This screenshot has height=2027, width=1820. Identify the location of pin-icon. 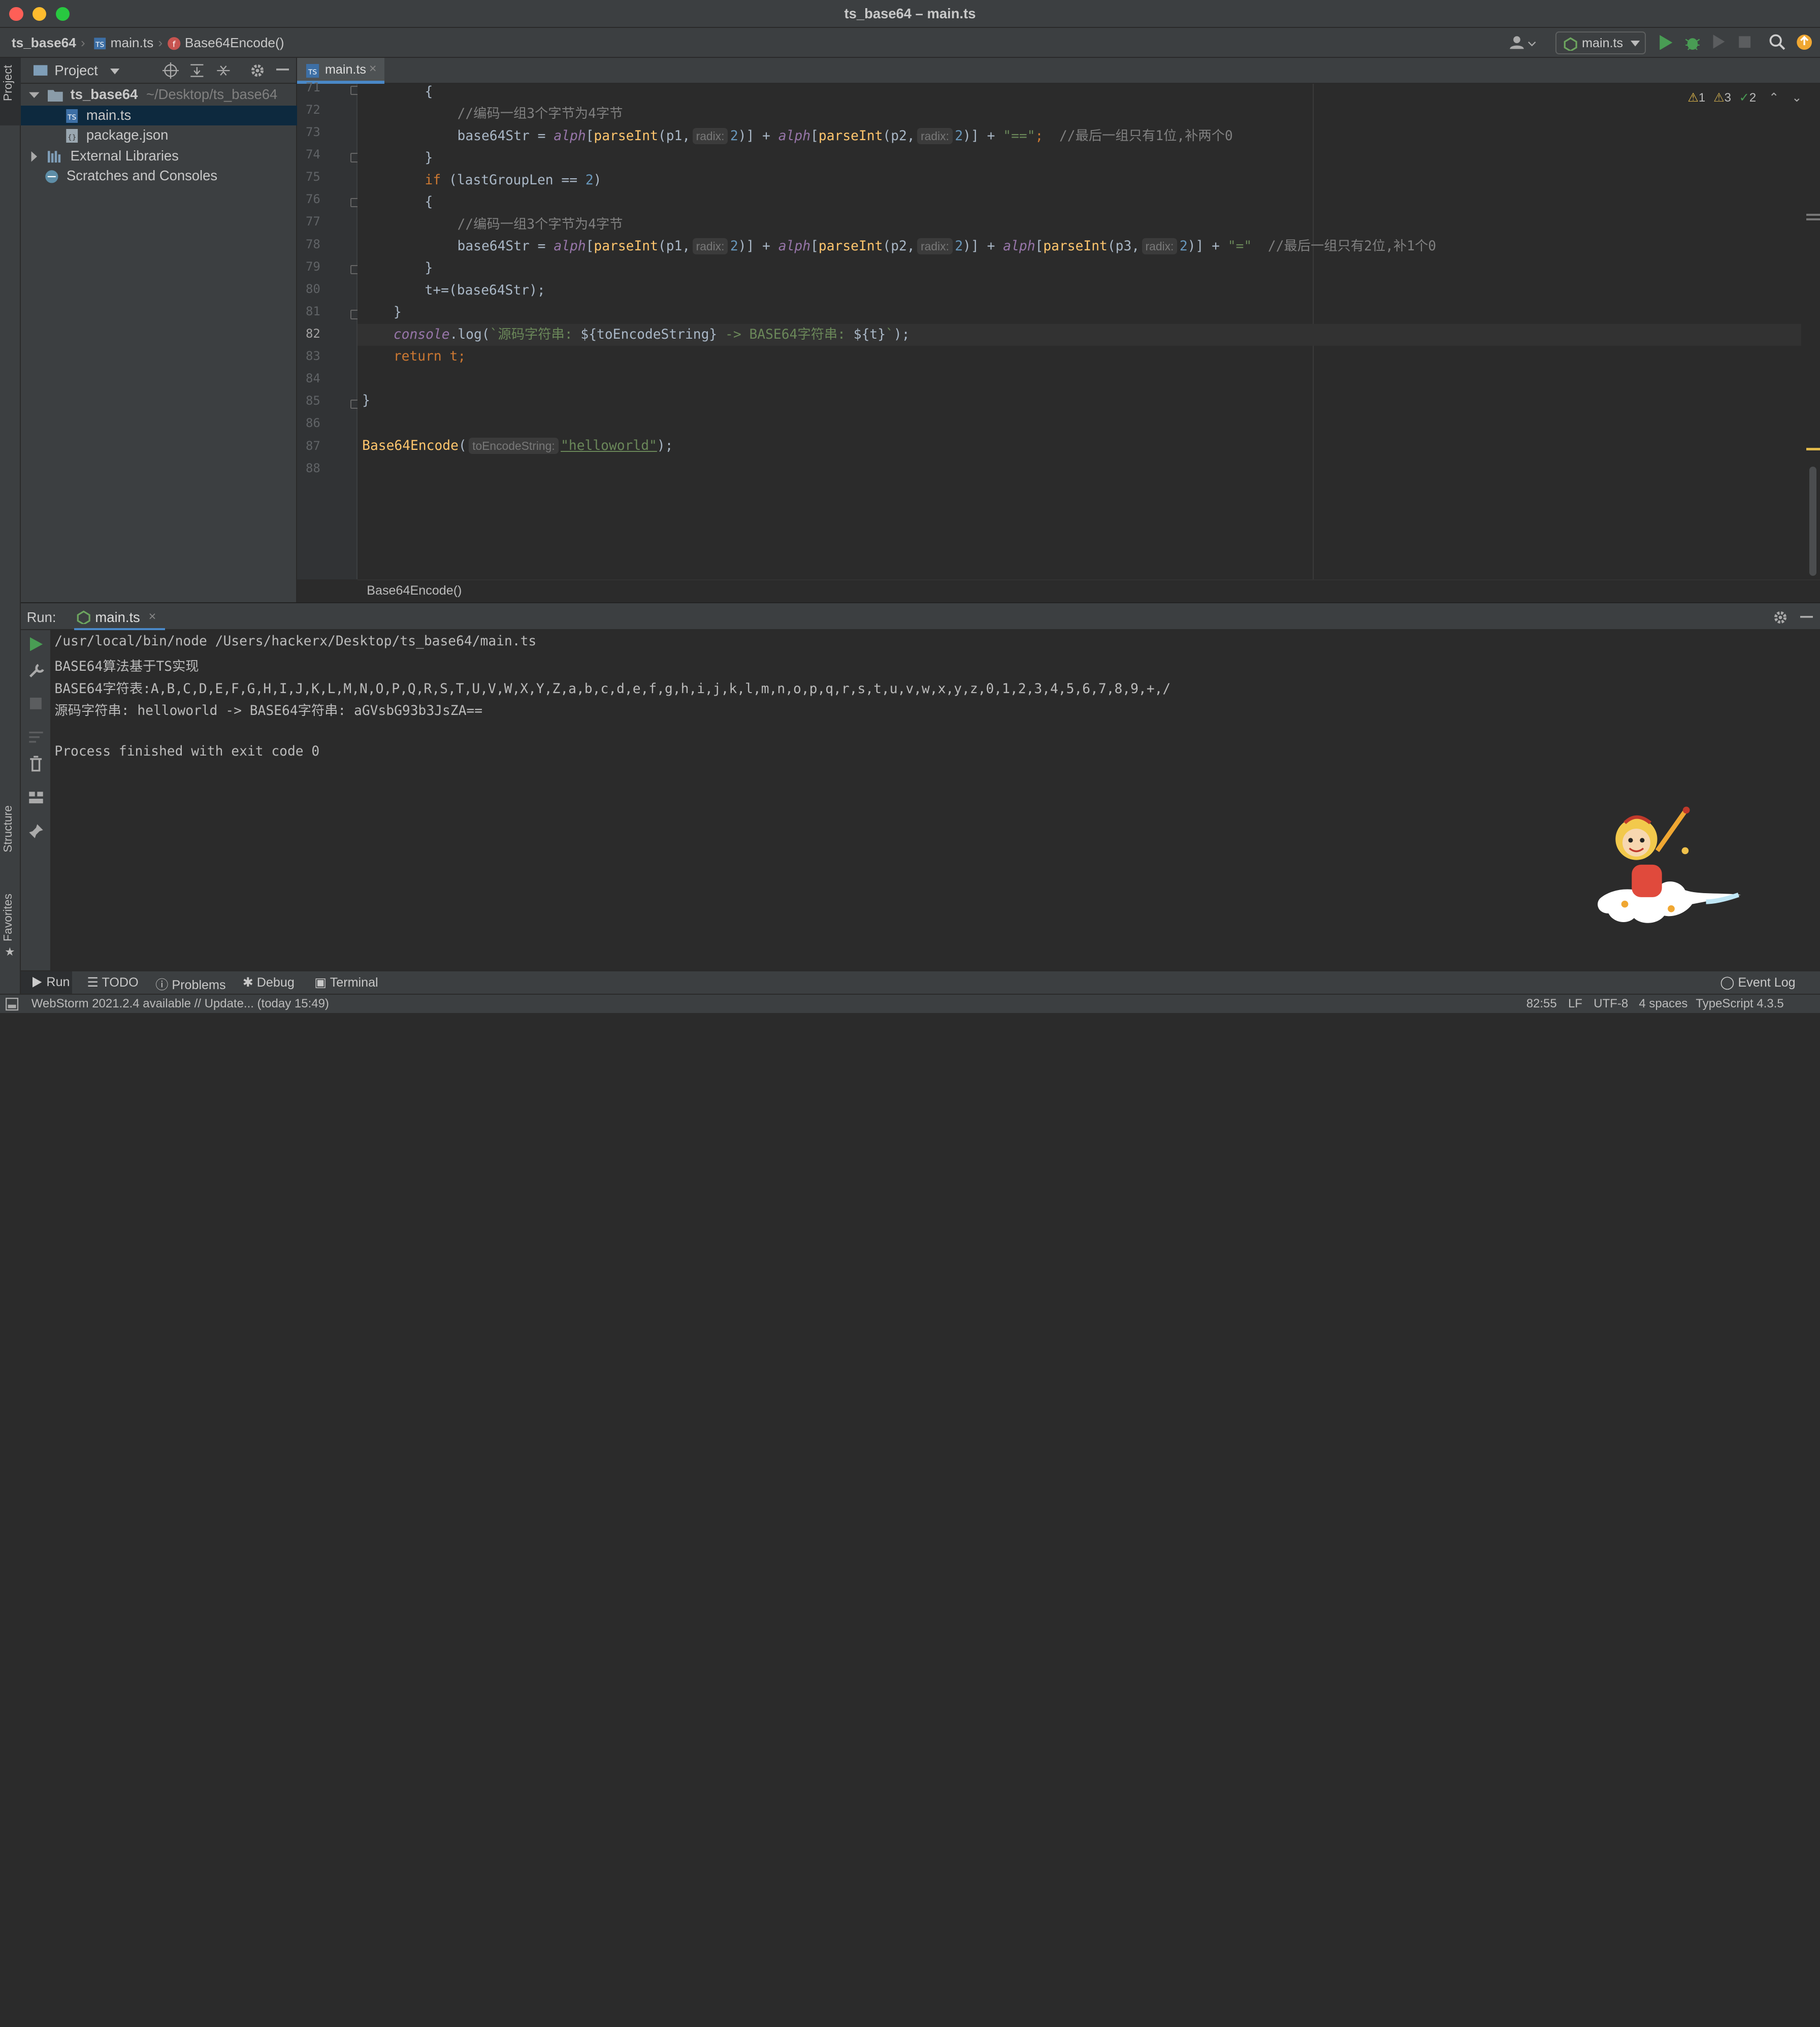
(36, 831).